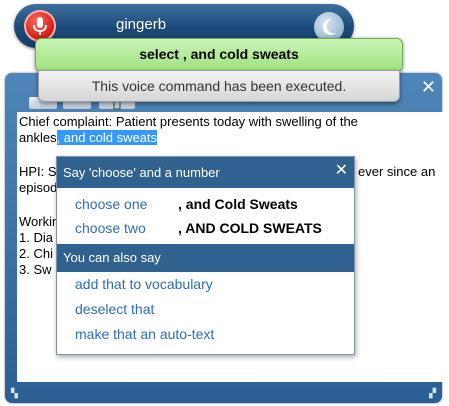 This screenshot has width=449, height=406. What do you see at coordinates (38, 171) in the screenshot?
I see `text-line: HPI: S` at bounding box center [38, 171].